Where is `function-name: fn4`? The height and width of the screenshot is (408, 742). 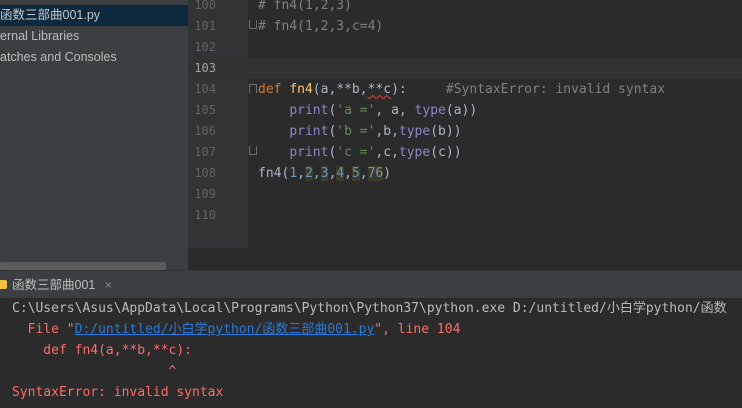
function-name: fn4 is located at coordinates (301, 89).